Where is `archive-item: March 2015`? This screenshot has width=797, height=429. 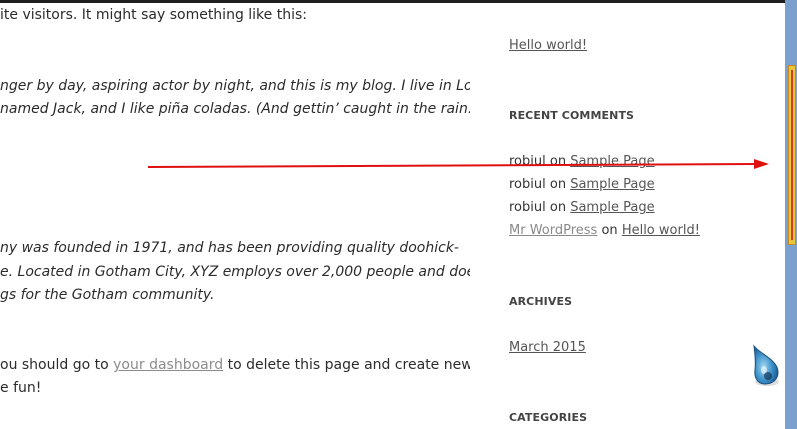 archive-item: March 2015 is located at coordinates (547, 347).